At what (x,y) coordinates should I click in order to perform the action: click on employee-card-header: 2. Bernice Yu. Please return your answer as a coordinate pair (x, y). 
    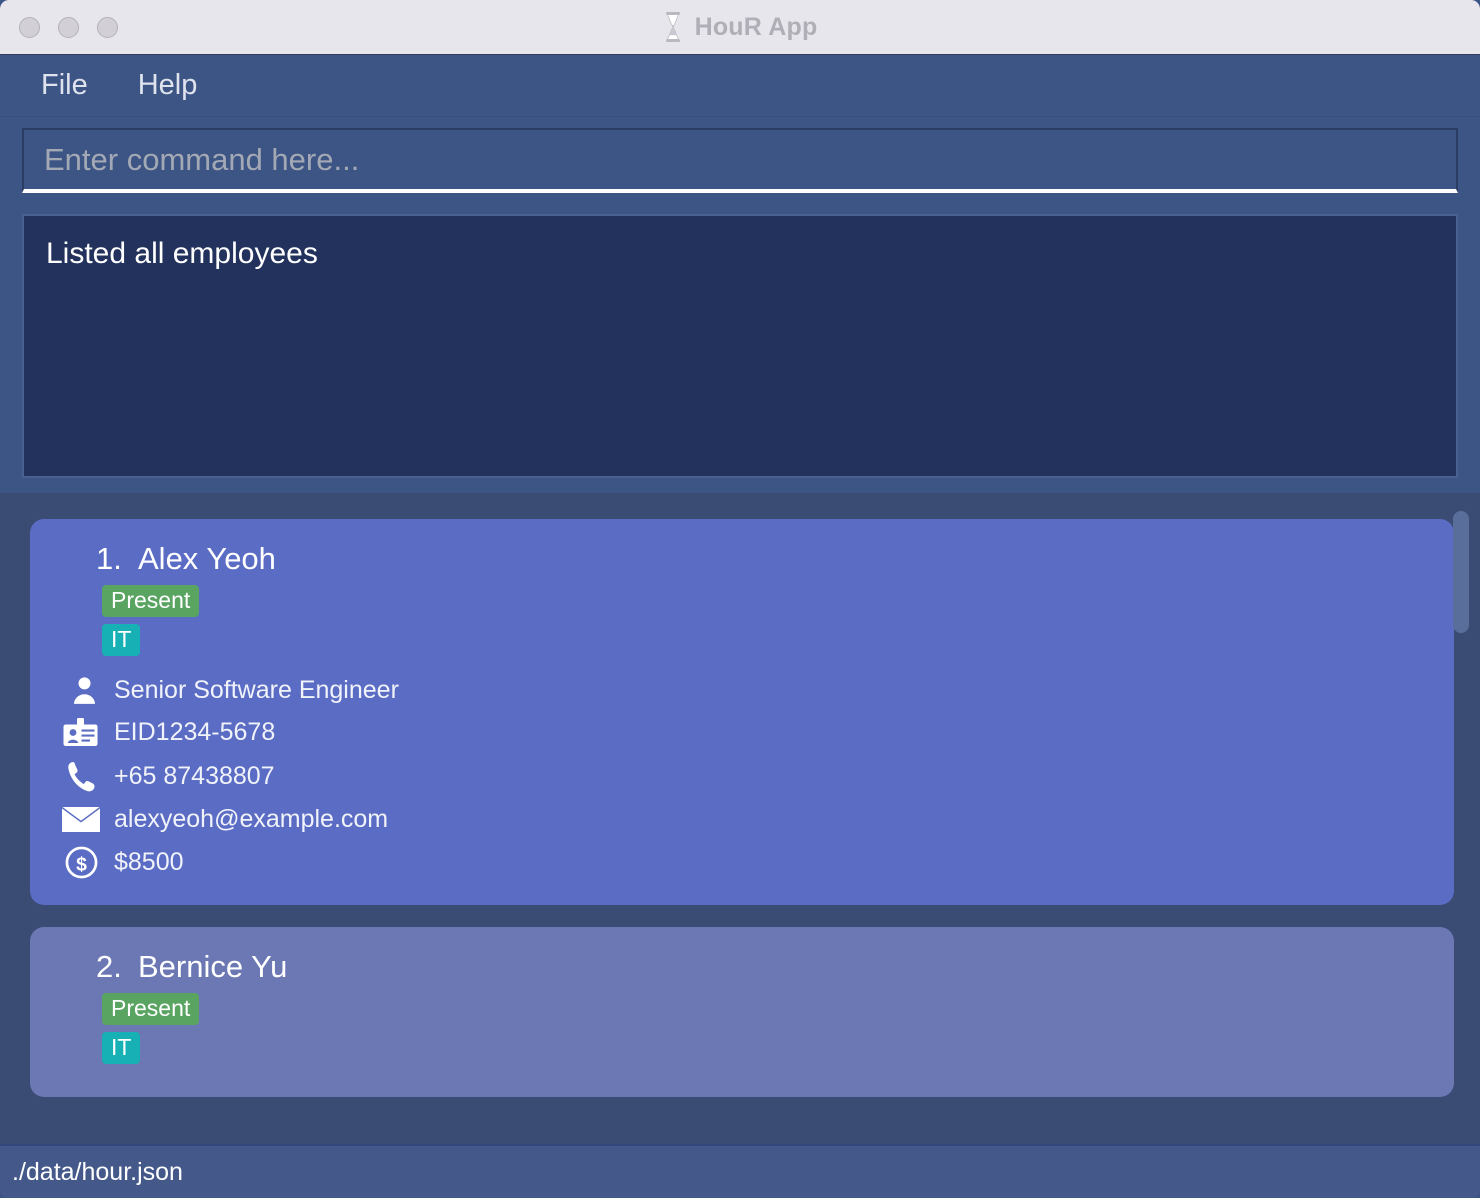
    Looking at the image, I should click on (760, 967).